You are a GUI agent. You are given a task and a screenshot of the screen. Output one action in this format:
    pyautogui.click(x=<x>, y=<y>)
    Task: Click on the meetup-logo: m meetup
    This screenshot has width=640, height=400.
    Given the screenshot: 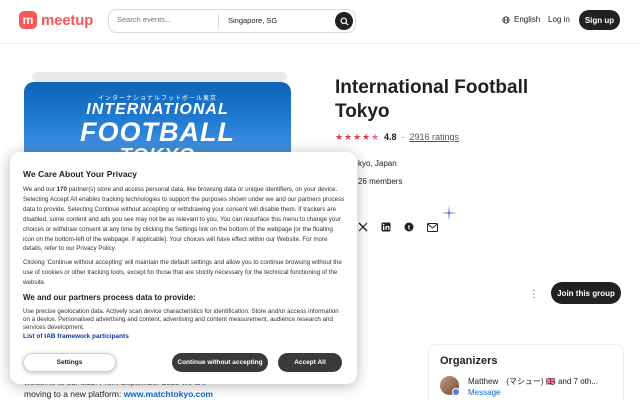 What is the action you would take?
    pyautogui.click(x=56, y=20)
    